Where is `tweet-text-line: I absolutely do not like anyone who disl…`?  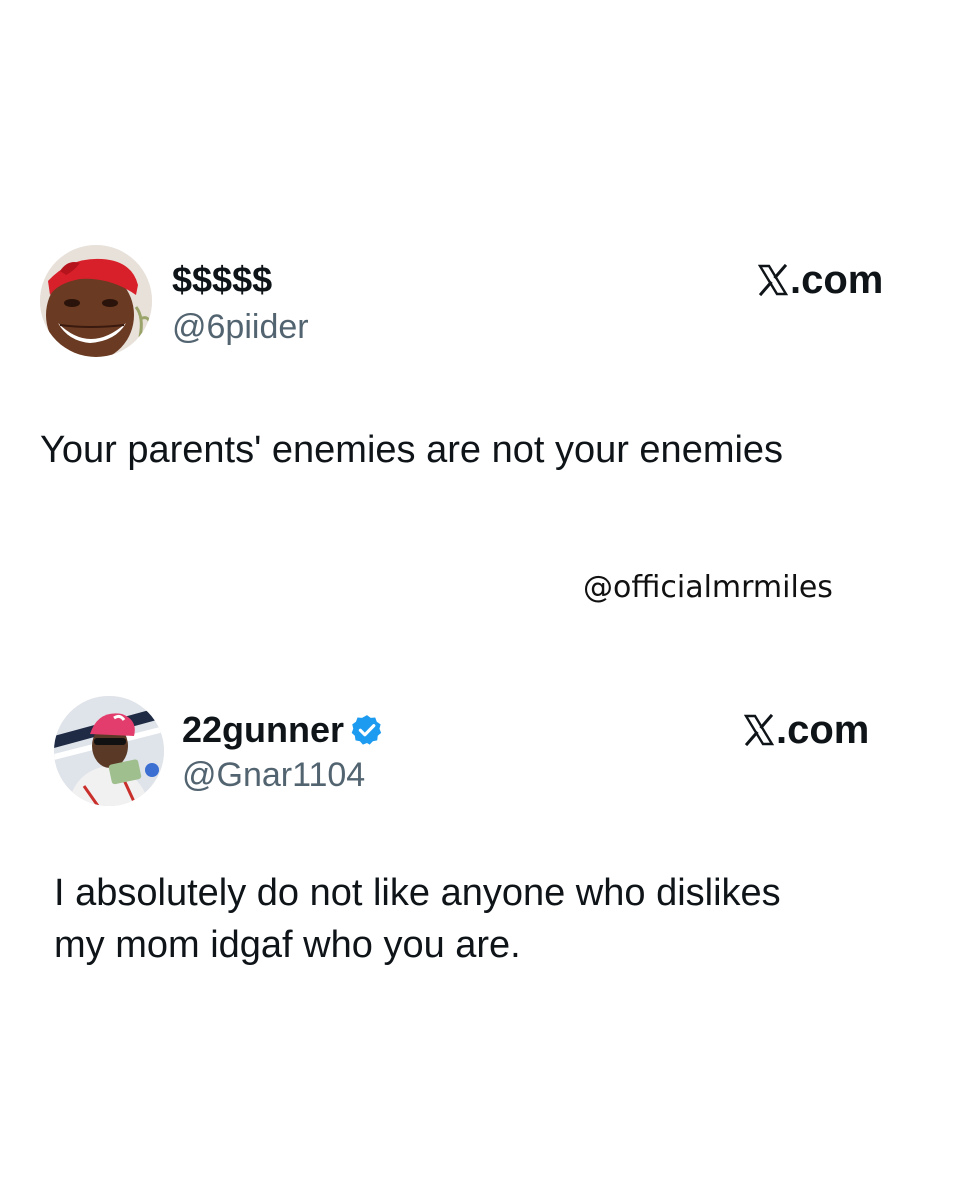
tweet-text-line: I absolutely do not like anyone who disl… is located at coordinates (417, 893).